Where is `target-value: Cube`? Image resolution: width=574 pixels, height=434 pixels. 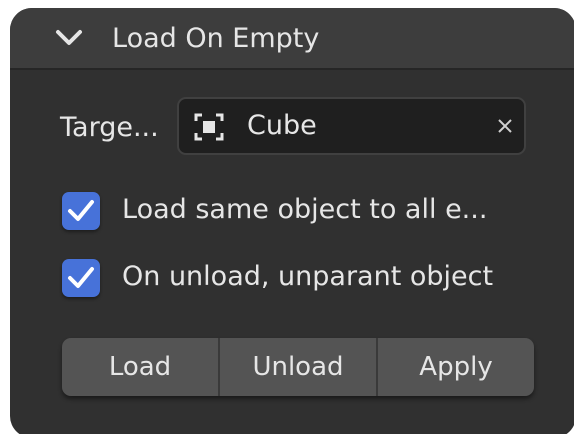 target-value: Cube is located at coordinates (282, 125).